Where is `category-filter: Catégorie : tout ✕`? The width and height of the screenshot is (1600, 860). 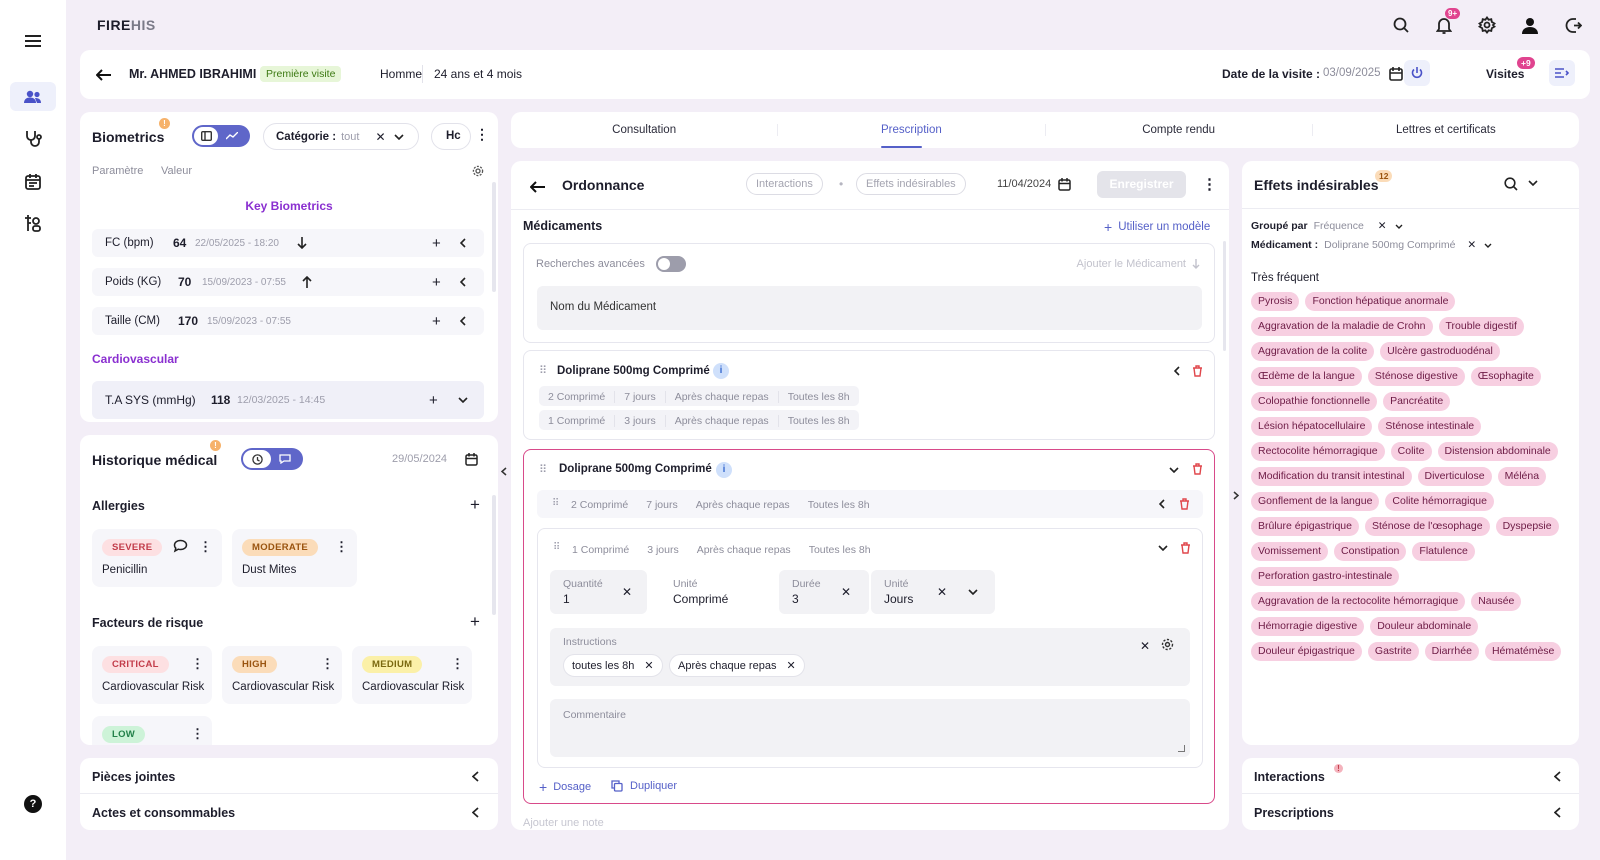
category-filter: Catégorie : tout ✕ is located at coordinates (341, 136).